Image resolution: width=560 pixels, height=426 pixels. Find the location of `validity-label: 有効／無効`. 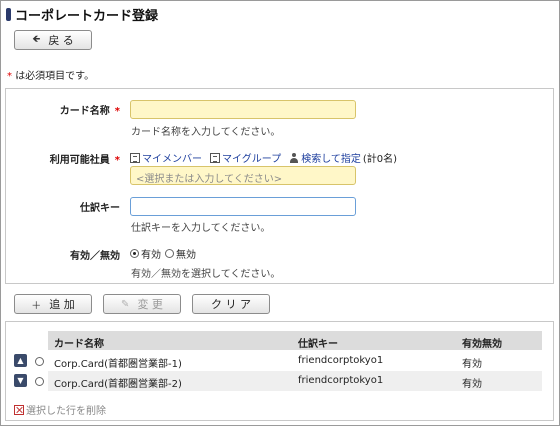

validity-label: 有効／無効 is located at coordinates (95, 254).